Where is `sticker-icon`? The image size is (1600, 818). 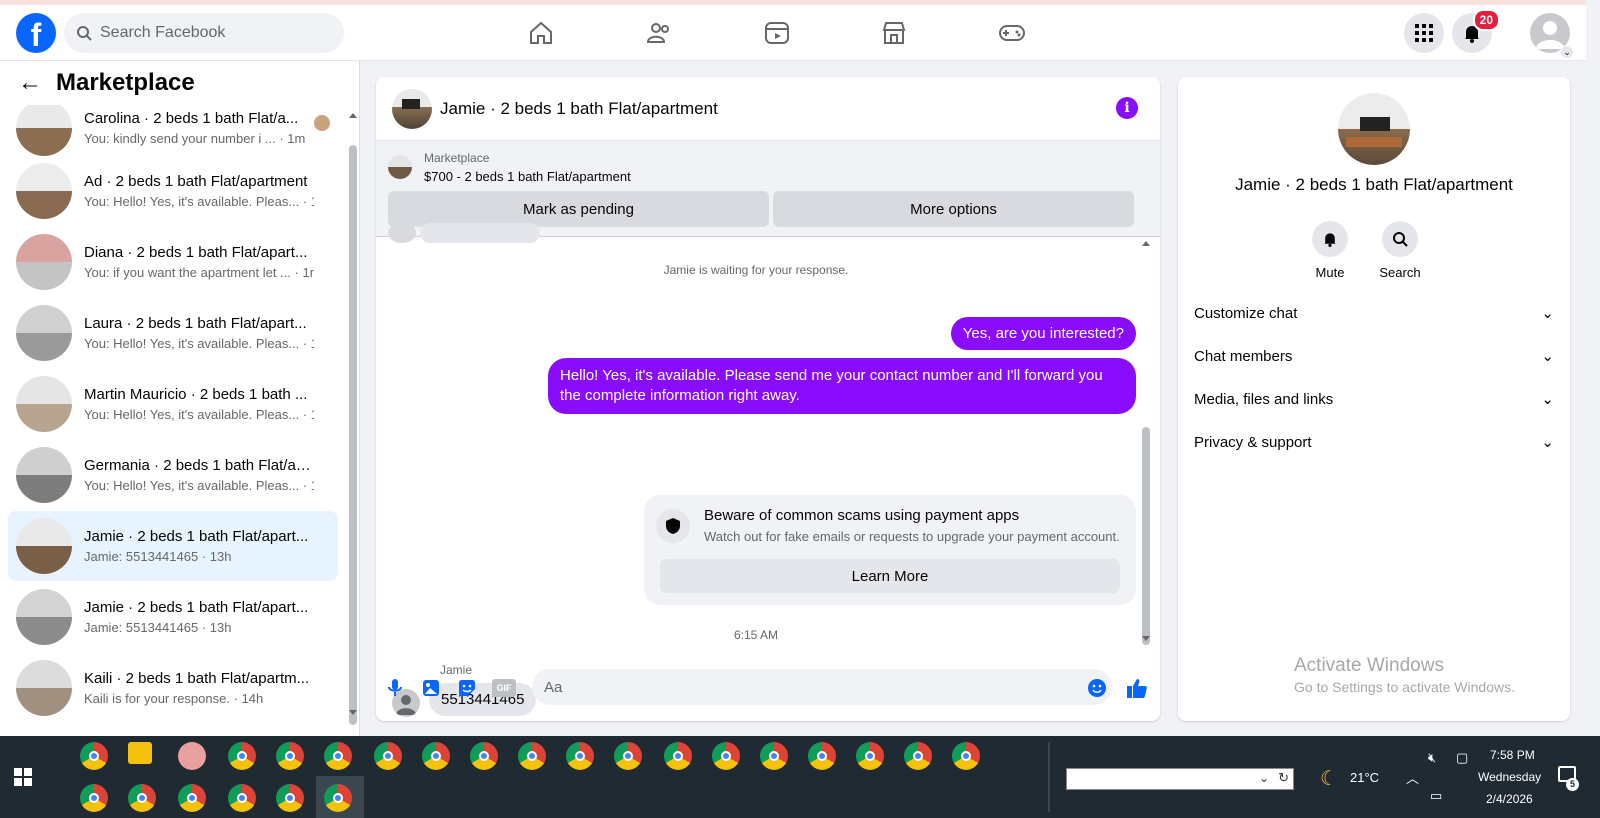 sticker-icon is located at coordinates (467, 688).